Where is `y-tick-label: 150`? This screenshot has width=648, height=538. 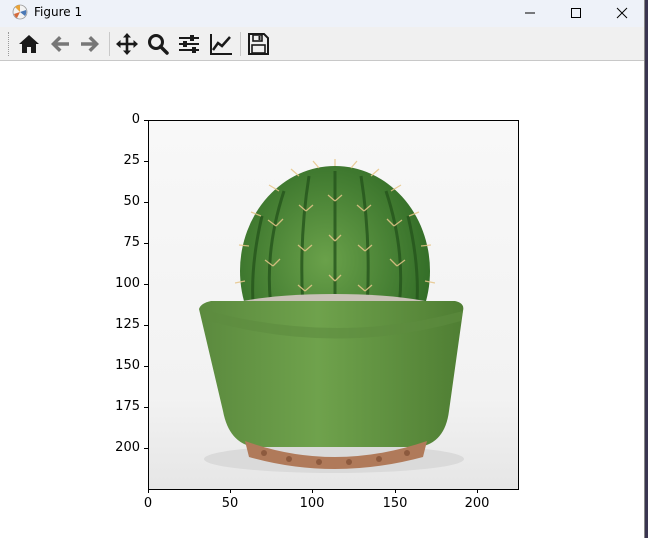 y-tick-label: 150 is located at coordinates (127, 365).